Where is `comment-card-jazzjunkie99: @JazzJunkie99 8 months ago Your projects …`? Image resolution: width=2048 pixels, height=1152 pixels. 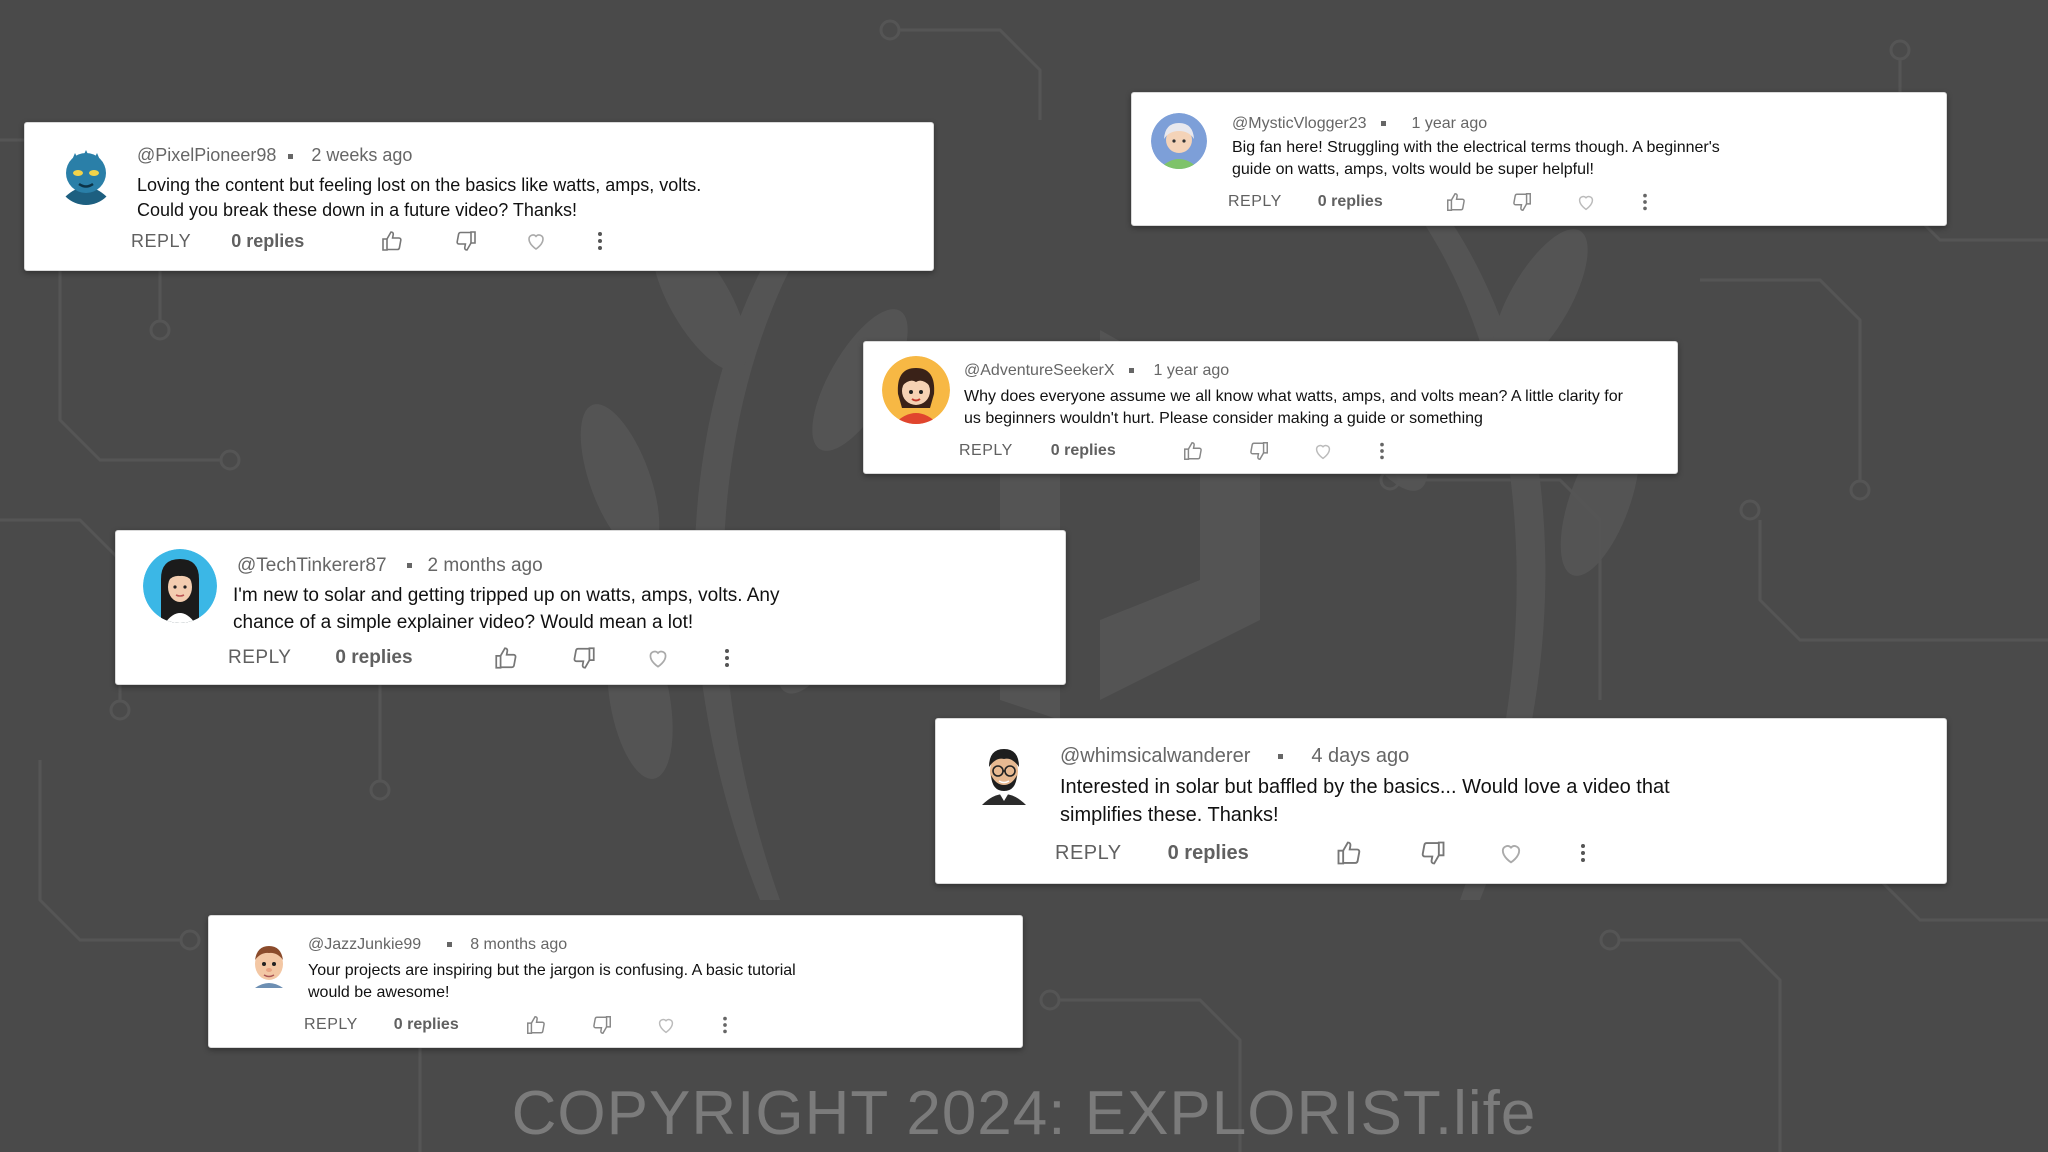 comment-card-jazzjunkie99: @JazzJunkie99 8 months ago Your projects … is located at coordinates (615, 981).